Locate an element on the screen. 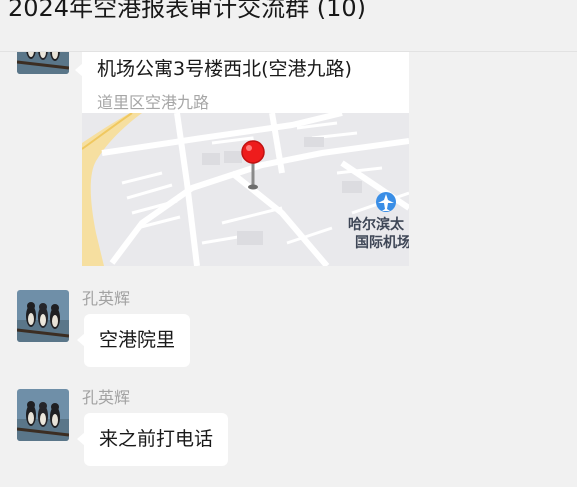 The image size is (577, 487). airport-icon is located at coordinates (386, 202).